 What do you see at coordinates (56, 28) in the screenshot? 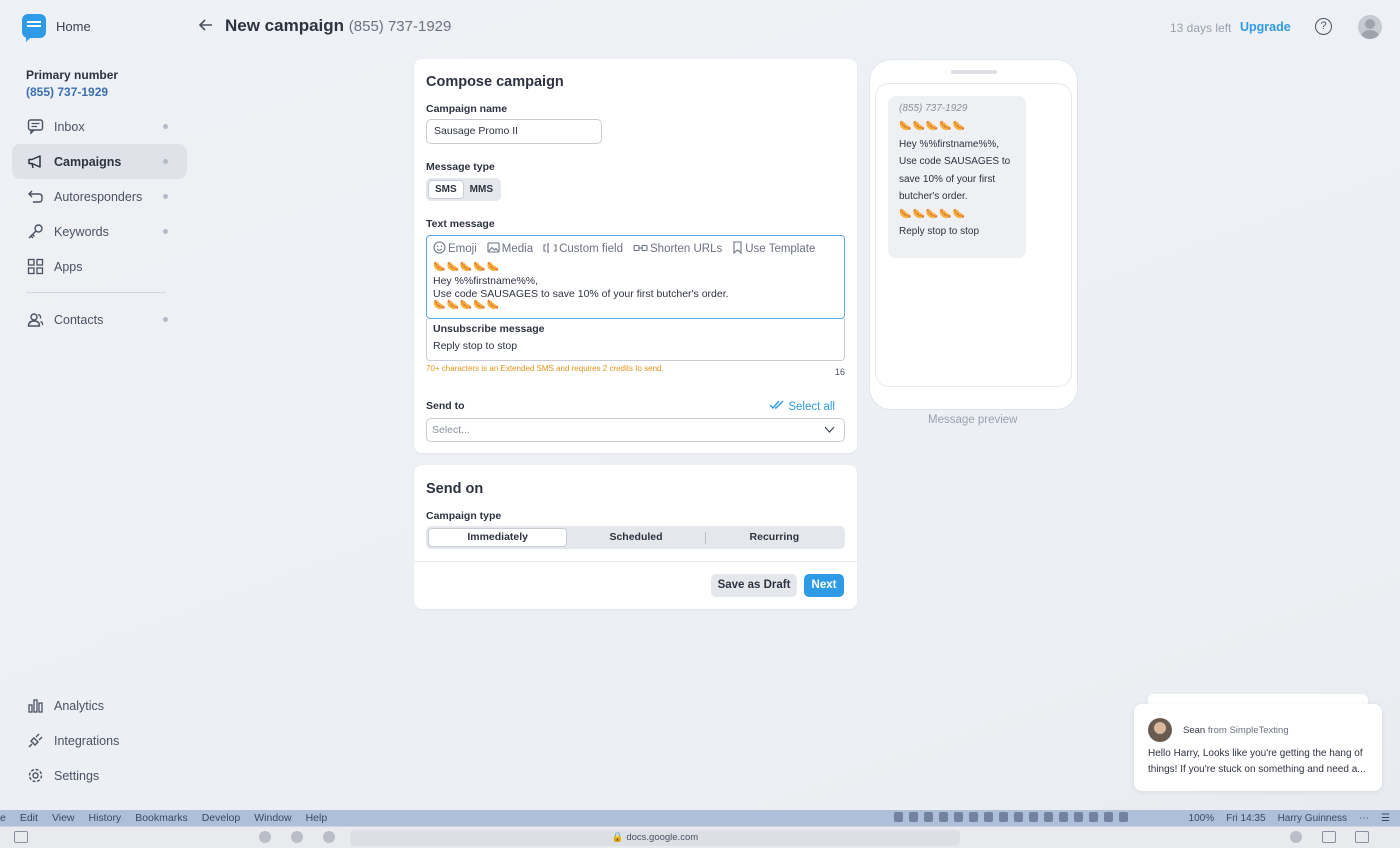
I see `home-link: Home` at bounding box center [56, 28].